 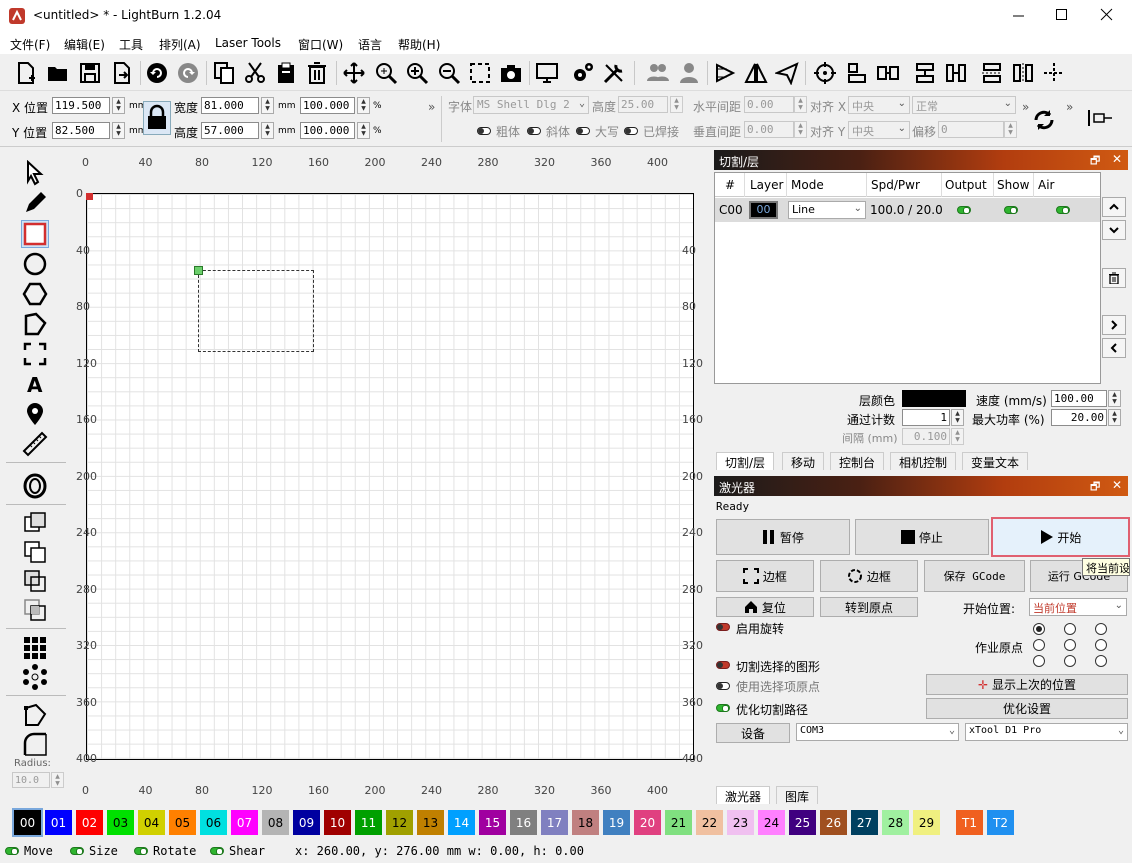 What do you see at coordinates (35, 264) in the screenshot?
I see `ellipse-icon` at bounding box center [35, 264].